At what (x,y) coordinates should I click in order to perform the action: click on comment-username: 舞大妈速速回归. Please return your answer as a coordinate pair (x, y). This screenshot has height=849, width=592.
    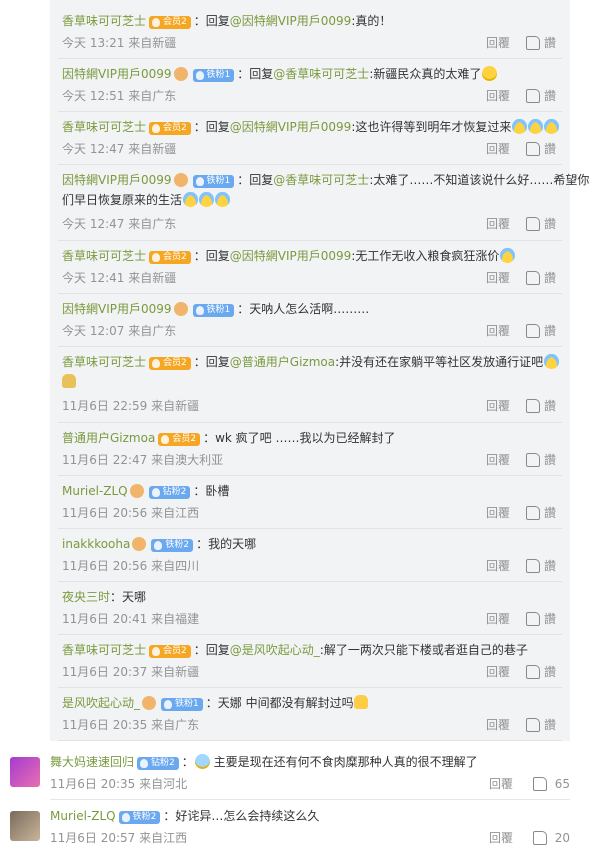
    Looking at the image, I should click on (92, 762).